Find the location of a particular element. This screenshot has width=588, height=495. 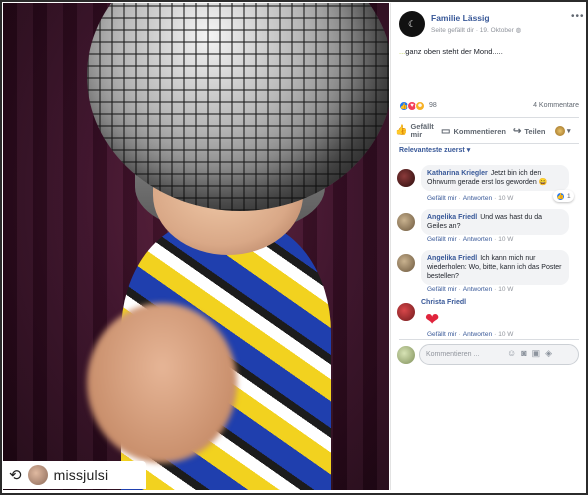

emoji-icon: ☺ is located at coordinates (511, 353).